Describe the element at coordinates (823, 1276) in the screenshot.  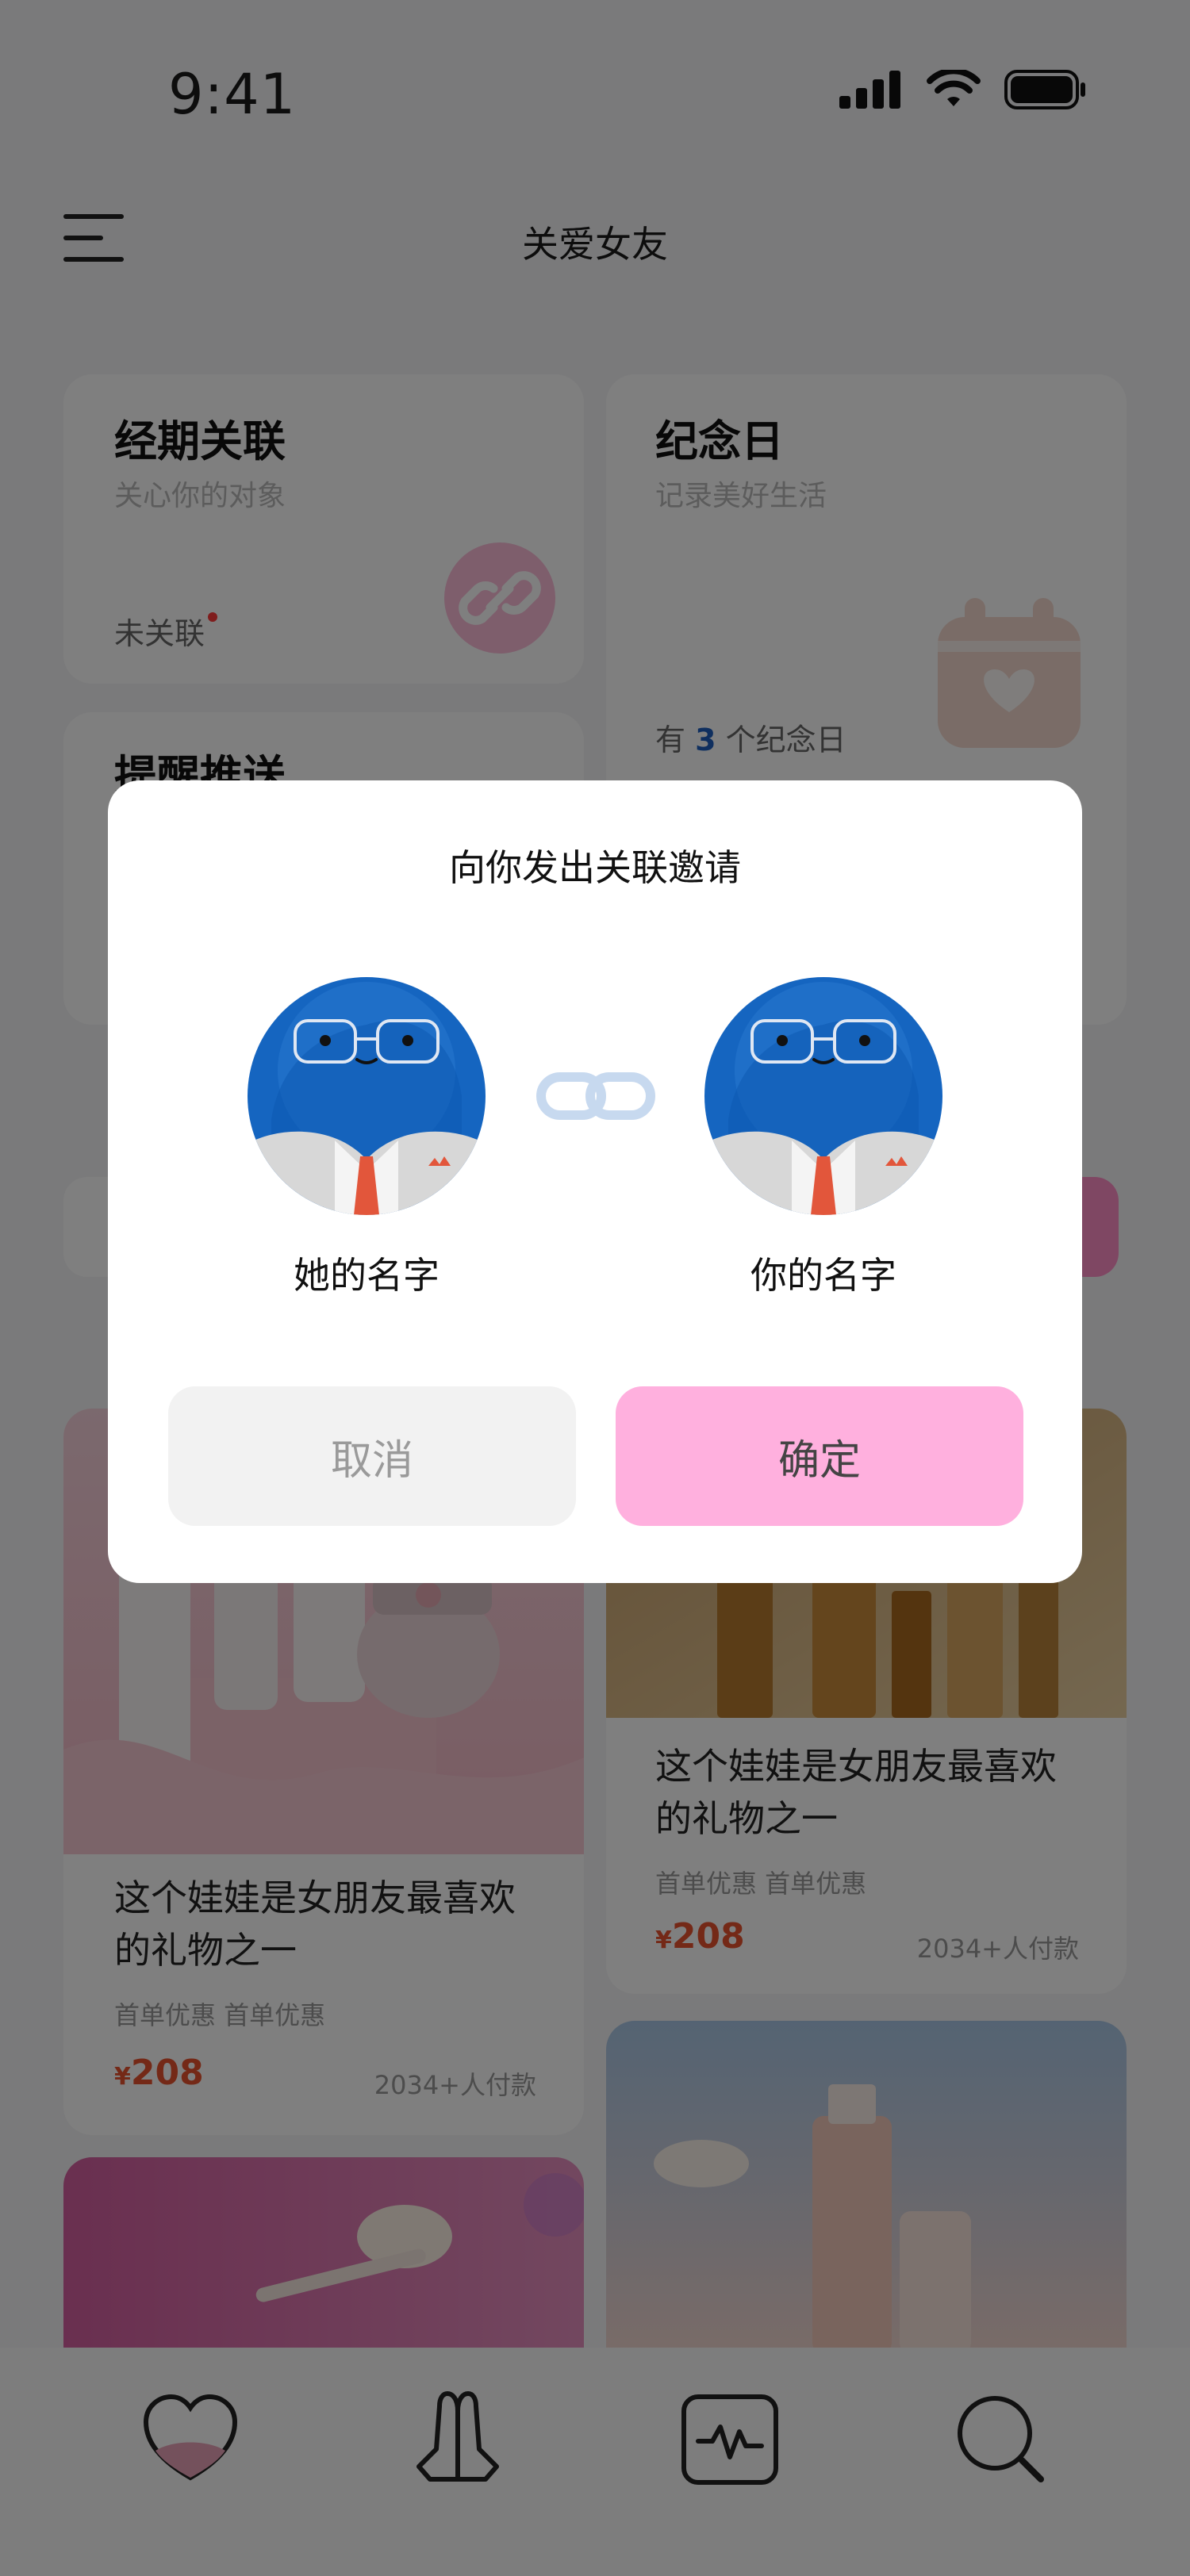
I see `my-name: 你的名字` at that location.